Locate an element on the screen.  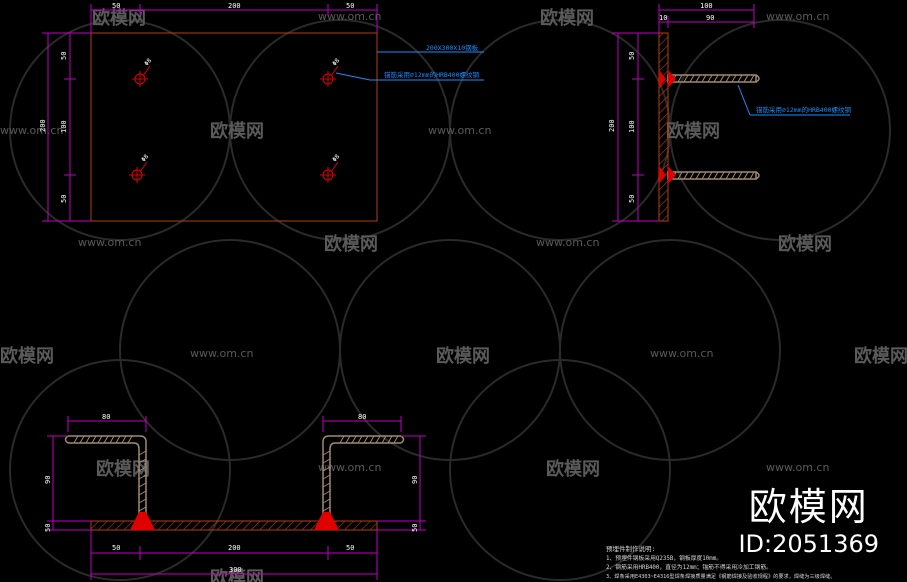
dim-height-right-bot: 50 is located at coordinates (415, 528).